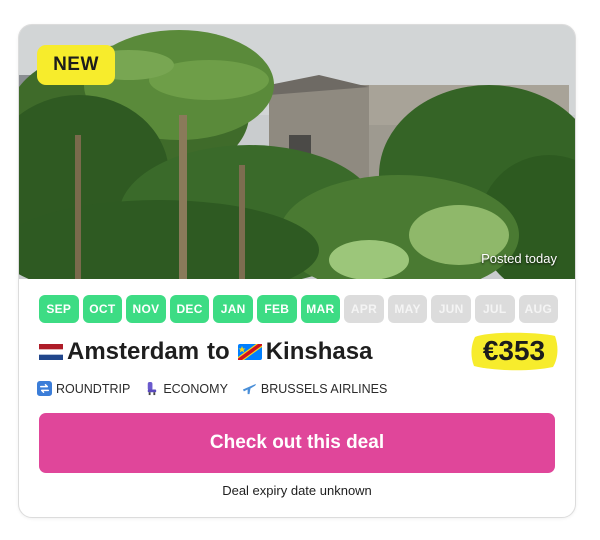 The height and width of the screenshot is (540, 600). I want to click on origin-city: Amsterdam, so click(133, 351).